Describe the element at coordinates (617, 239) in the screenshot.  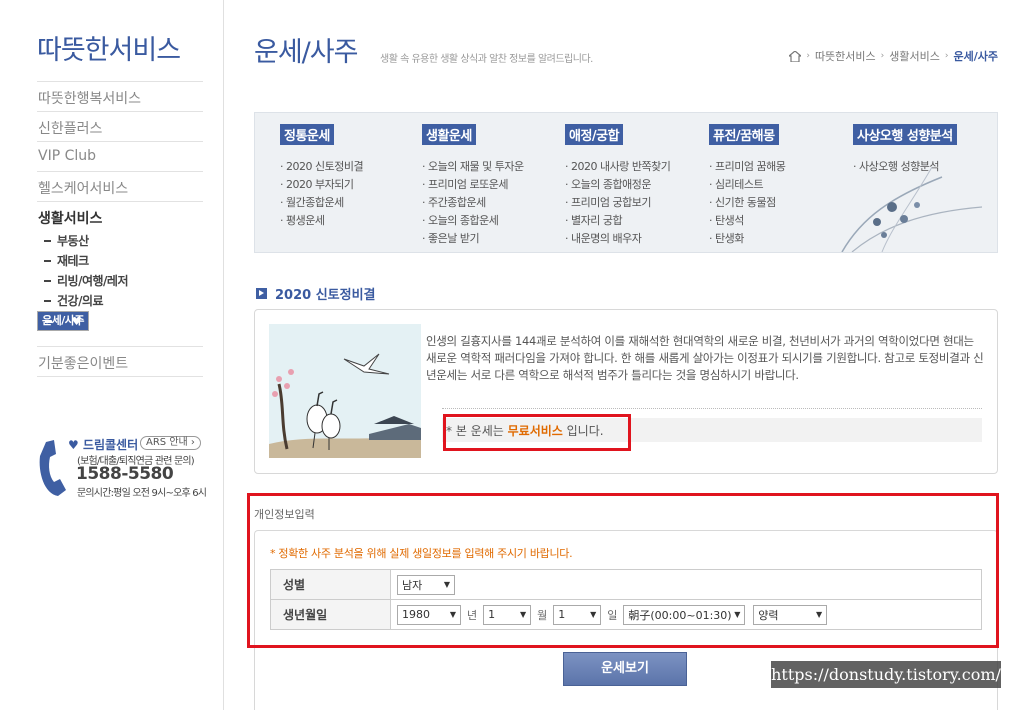
I see `category-link: · 내운명의 배우자` at that location.